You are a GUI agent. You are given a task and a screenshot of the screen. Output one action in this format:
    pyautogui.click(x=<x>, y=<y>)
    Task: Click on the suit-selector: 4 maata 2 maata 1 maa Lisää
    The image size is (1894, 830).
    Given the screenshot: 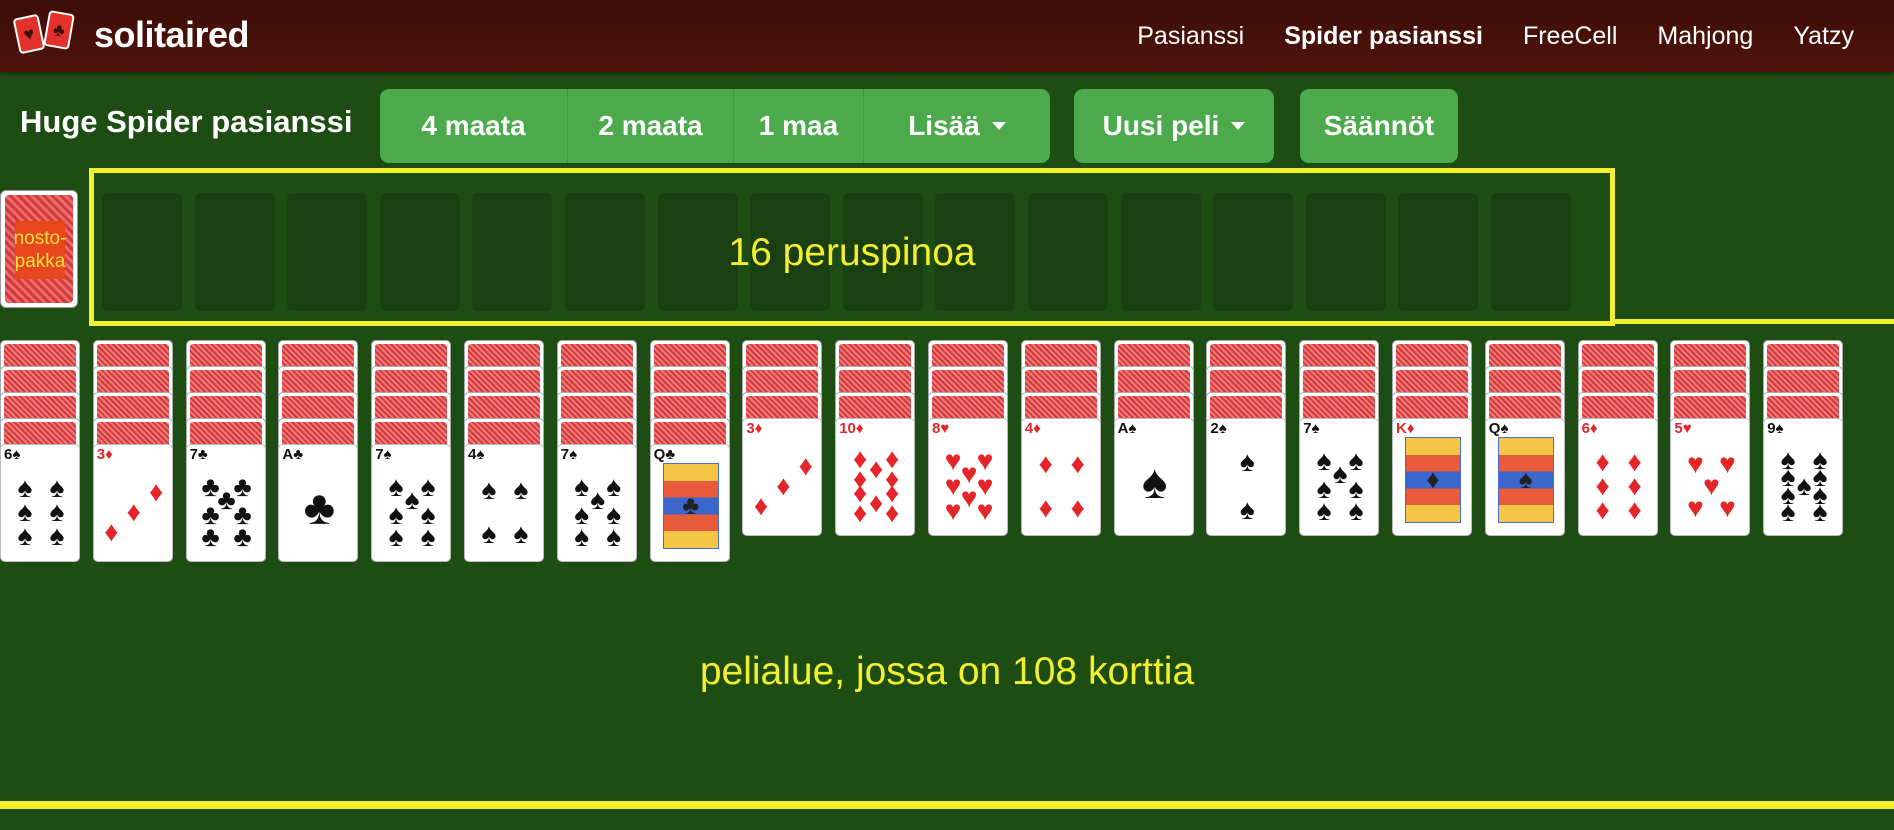 What is the action you would take?
    pyautogui.click(x=715, y=126)
    